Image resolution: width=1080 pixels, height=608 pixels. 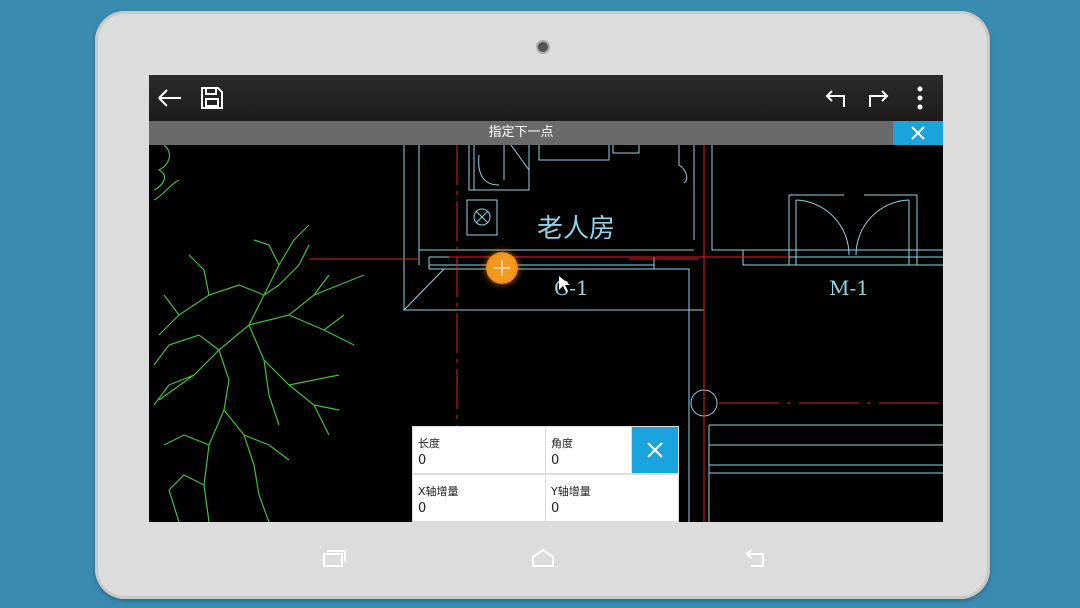 I want to click on recent-apps-button, so click(x=334, y=558).